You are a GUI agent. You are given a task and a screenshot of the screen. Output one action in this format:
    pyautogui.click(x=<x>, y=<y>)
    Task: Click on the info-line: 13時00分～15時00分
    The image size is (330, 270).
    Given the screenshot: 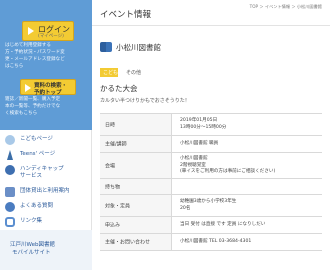 What is the action you would take?
    pyautogui.click(x=203, y=127)
    